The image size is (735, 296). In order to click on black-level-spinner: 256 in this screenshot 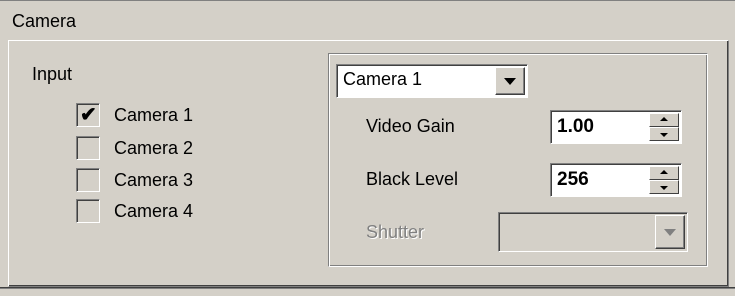, I will do `click(616, 180)`.